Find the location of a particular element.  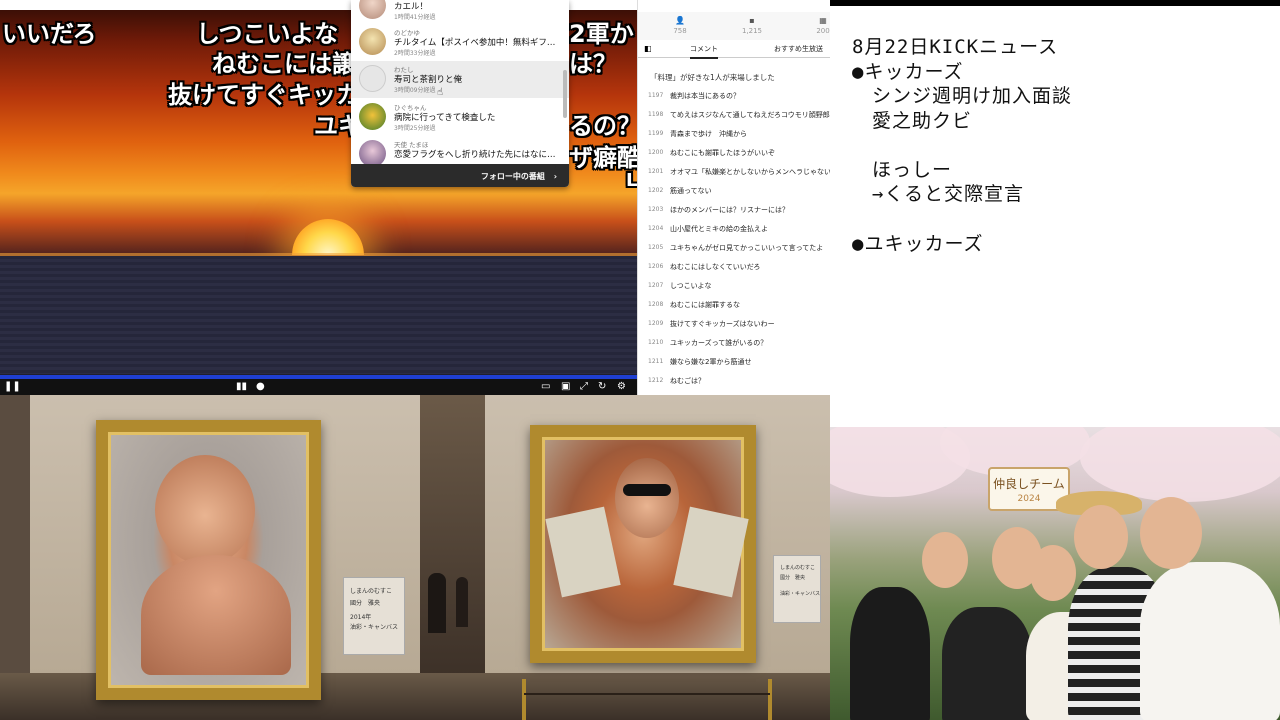

comment-row: 1200 ねむこにも謝罪したほうがいいぞ is located at coordinates (734, 152).